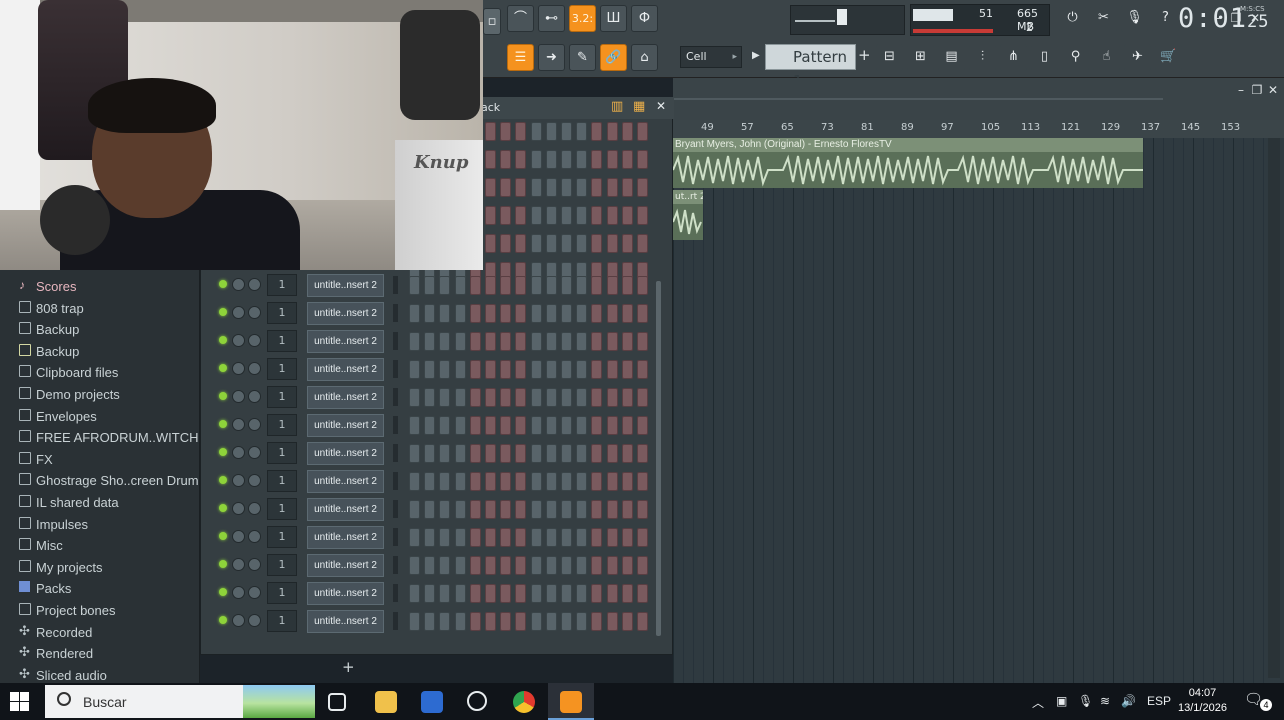 This screenshot has width=1284, height=720. Describe the element at coordinates (99, 372) in the screenshot. I see `browser-item: Clipboard files` at that location.